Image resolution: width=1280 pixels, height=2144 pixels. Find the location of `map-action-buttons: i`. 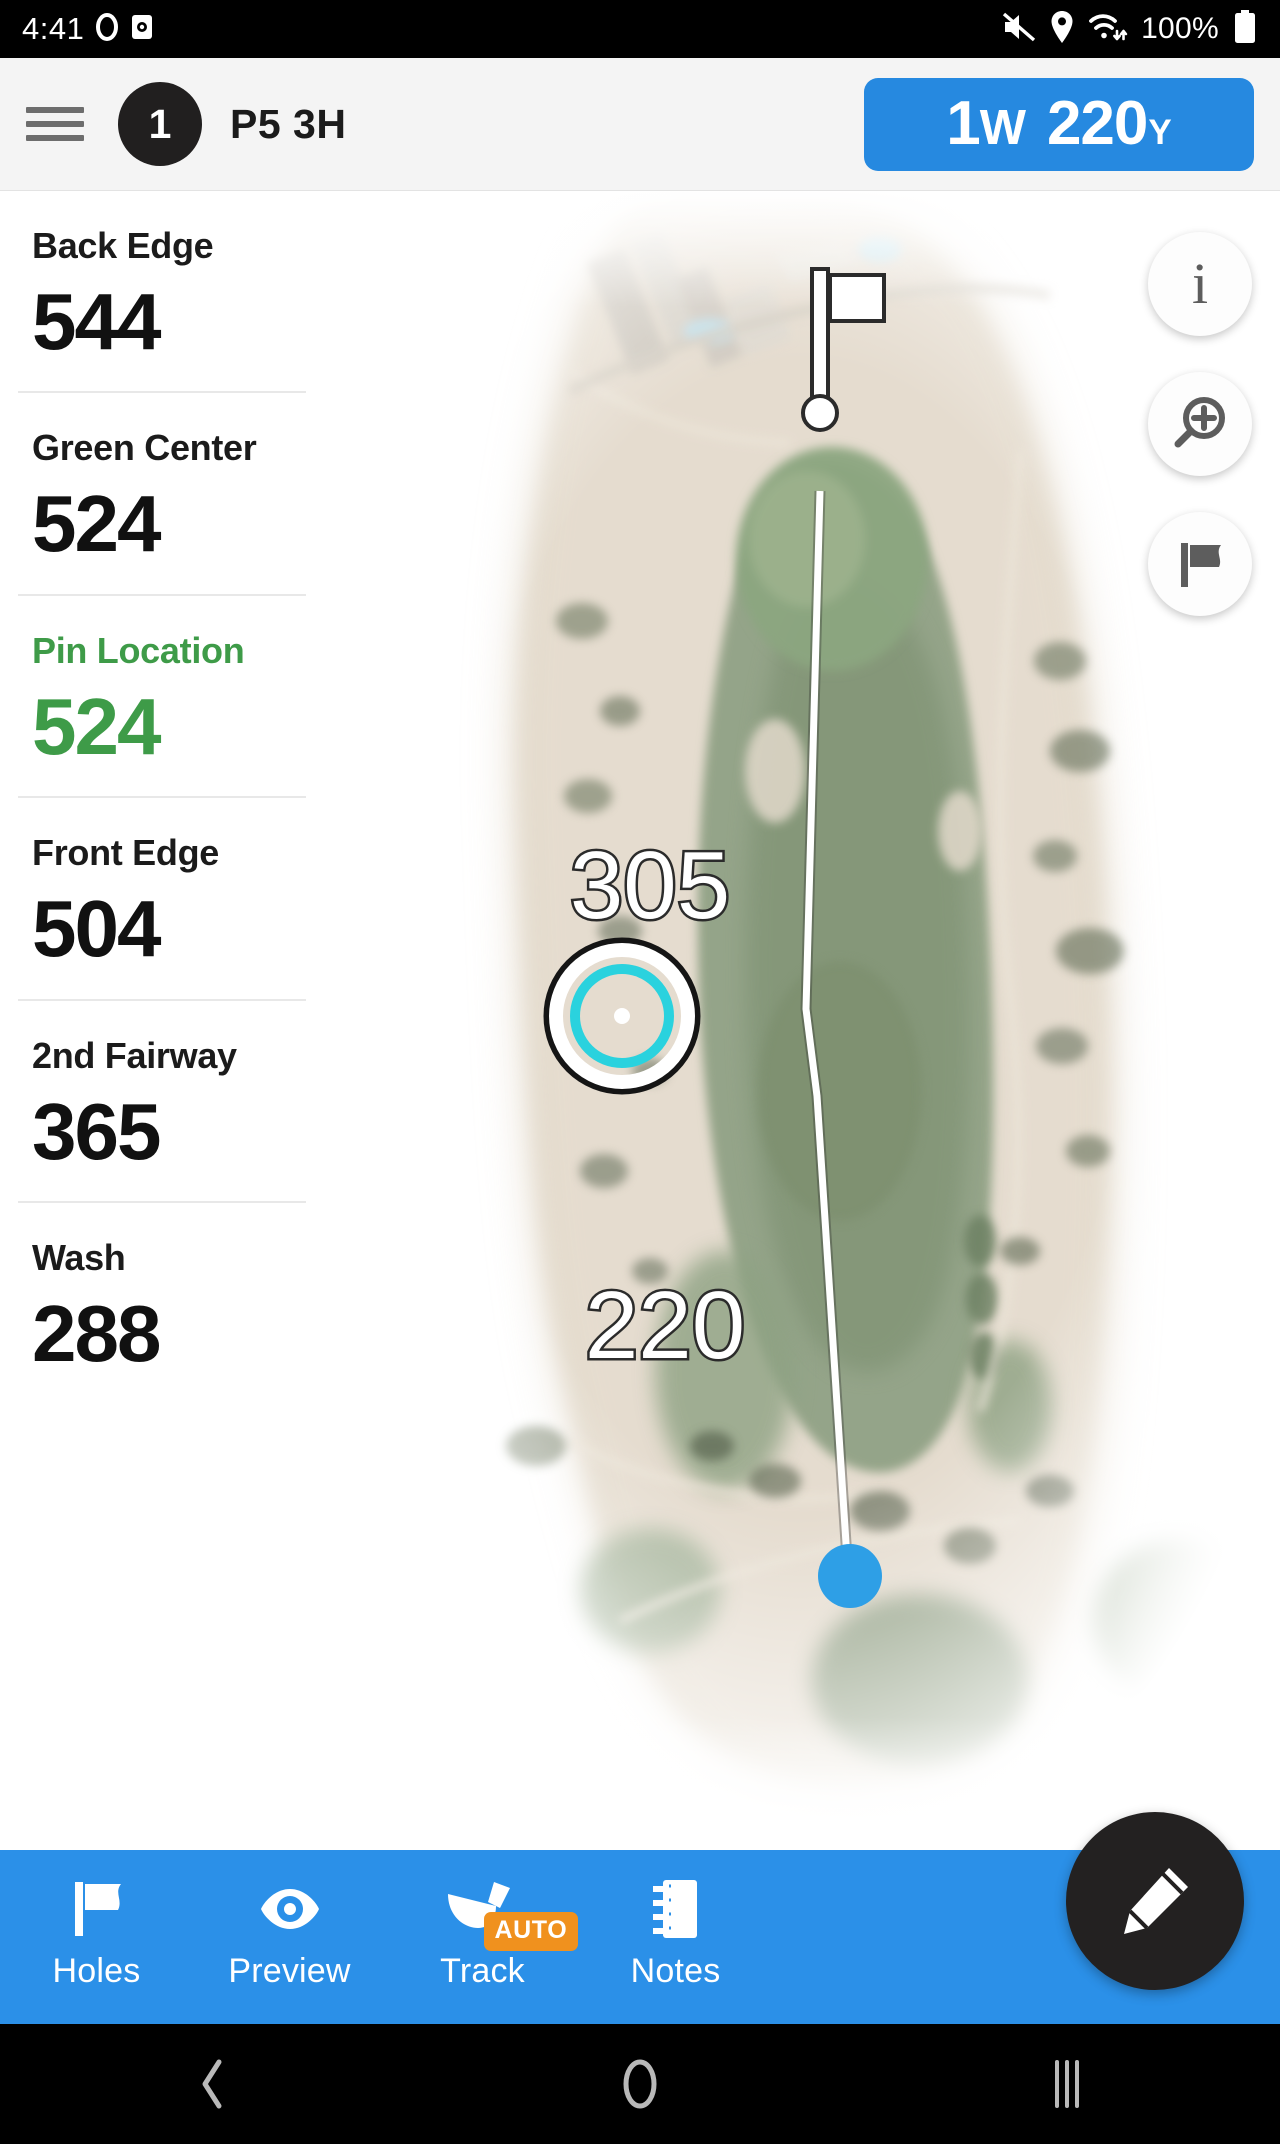

map-action-buttons: i is located at coordinates (1202, 442).